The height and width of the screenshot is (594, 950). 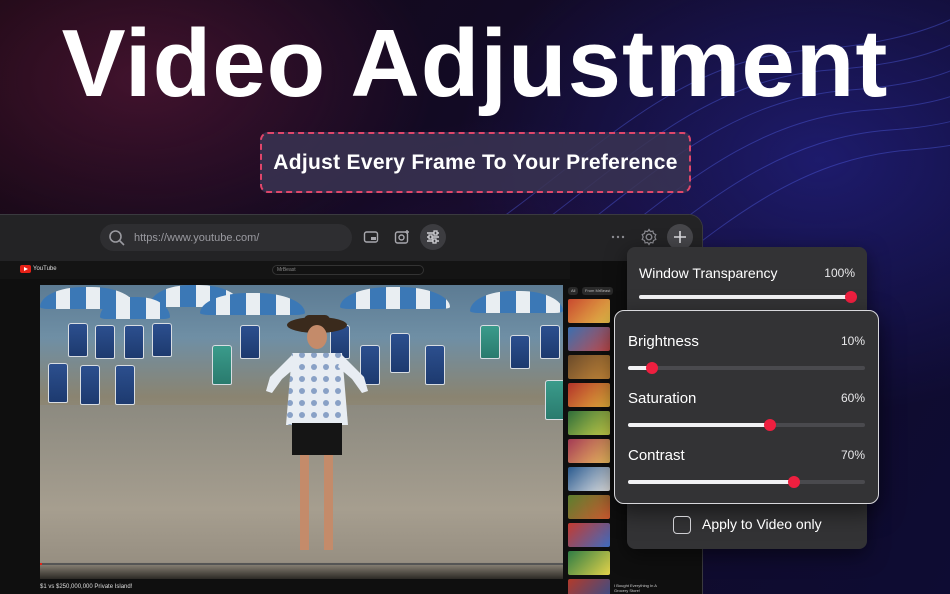 What do you see at coordinates (663, 341) in the screenshot?
I see `brightness-label: Brightness` at bounding box center [663, 341].